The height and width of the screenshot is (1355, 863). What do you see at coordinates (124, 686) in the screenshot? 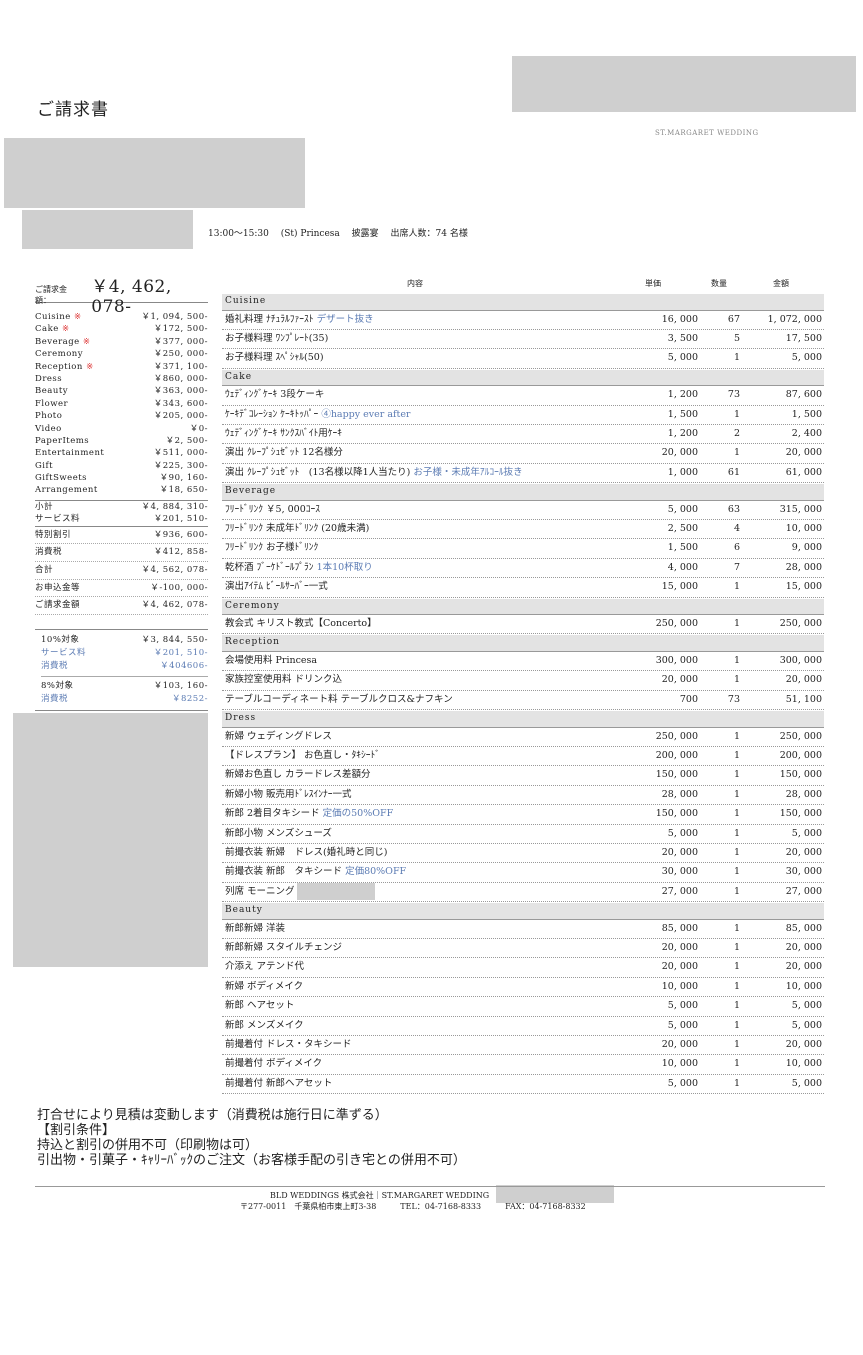
I see `tax8-line: 8%対象 ￥103, 160-` at bounding box center [124, 686].